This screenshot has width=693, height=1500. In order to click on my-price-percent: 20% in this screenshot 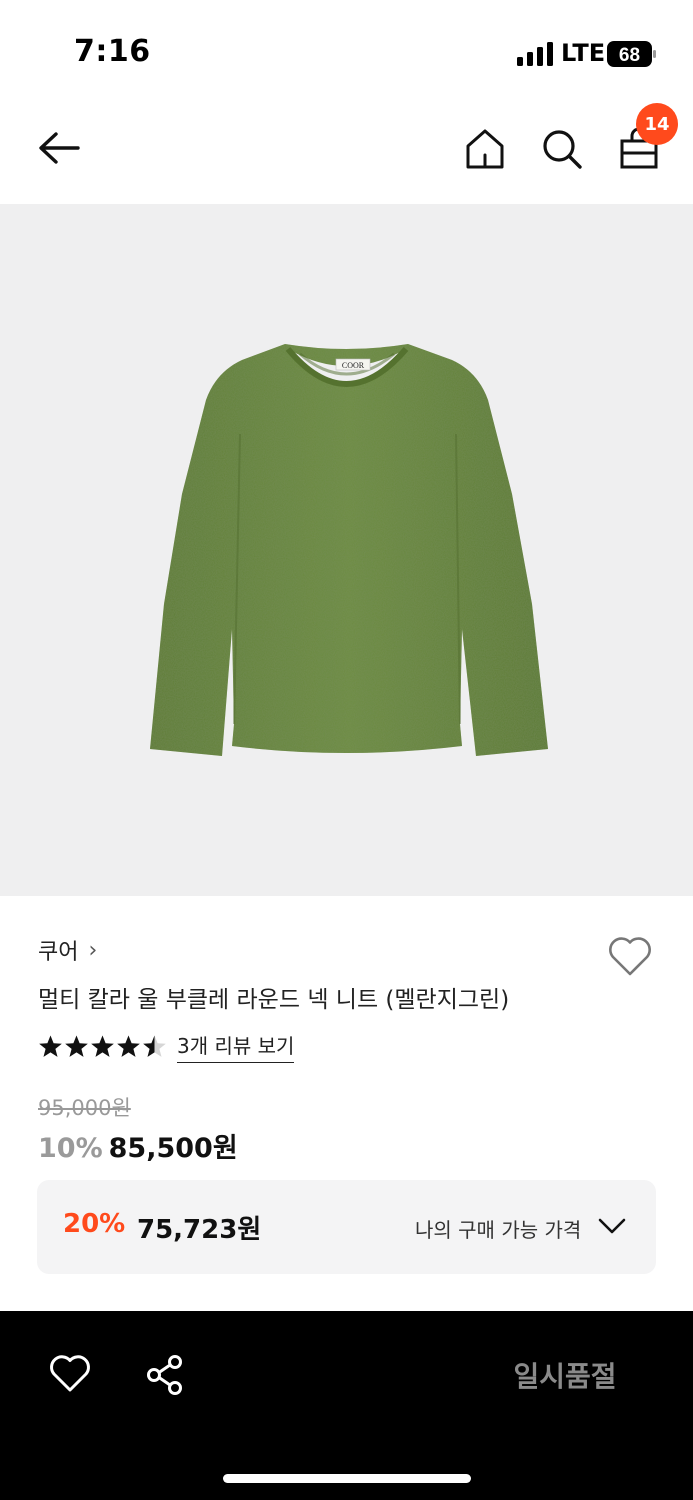, I will do `click(94, 1224)`.